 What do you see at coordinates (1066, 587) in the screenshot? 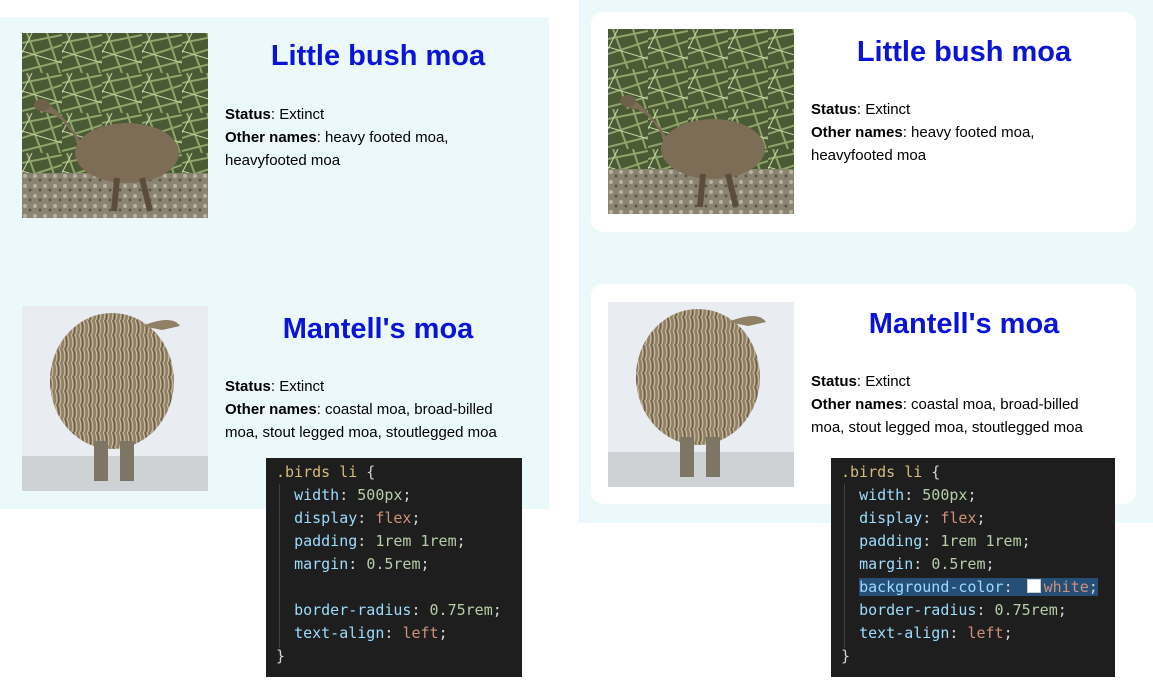
I see `css-value: white` at bounding box center [1066, 587].